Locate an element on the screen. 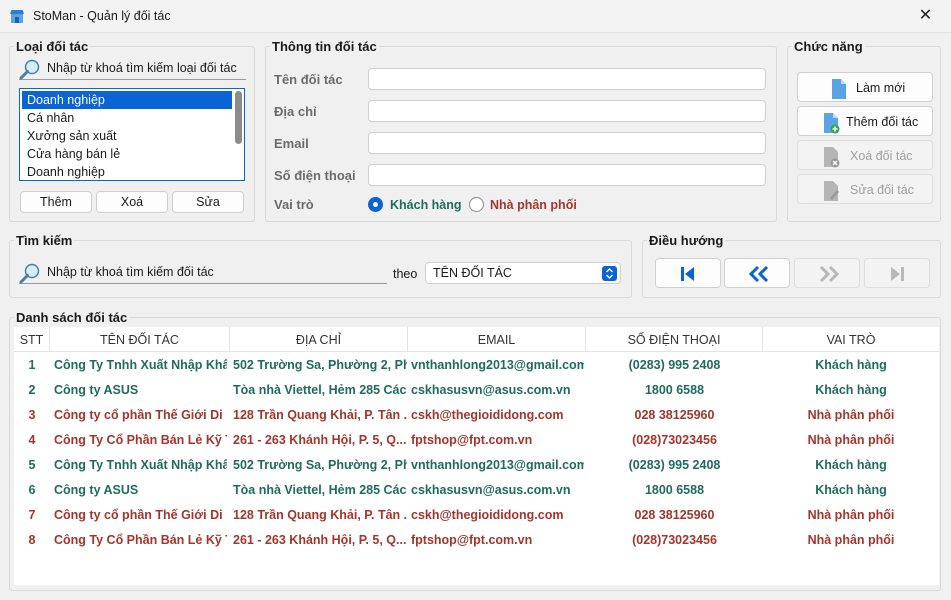 This screenshot has height=600, width=951. previous-page-button is located at coordinates (757, 273).